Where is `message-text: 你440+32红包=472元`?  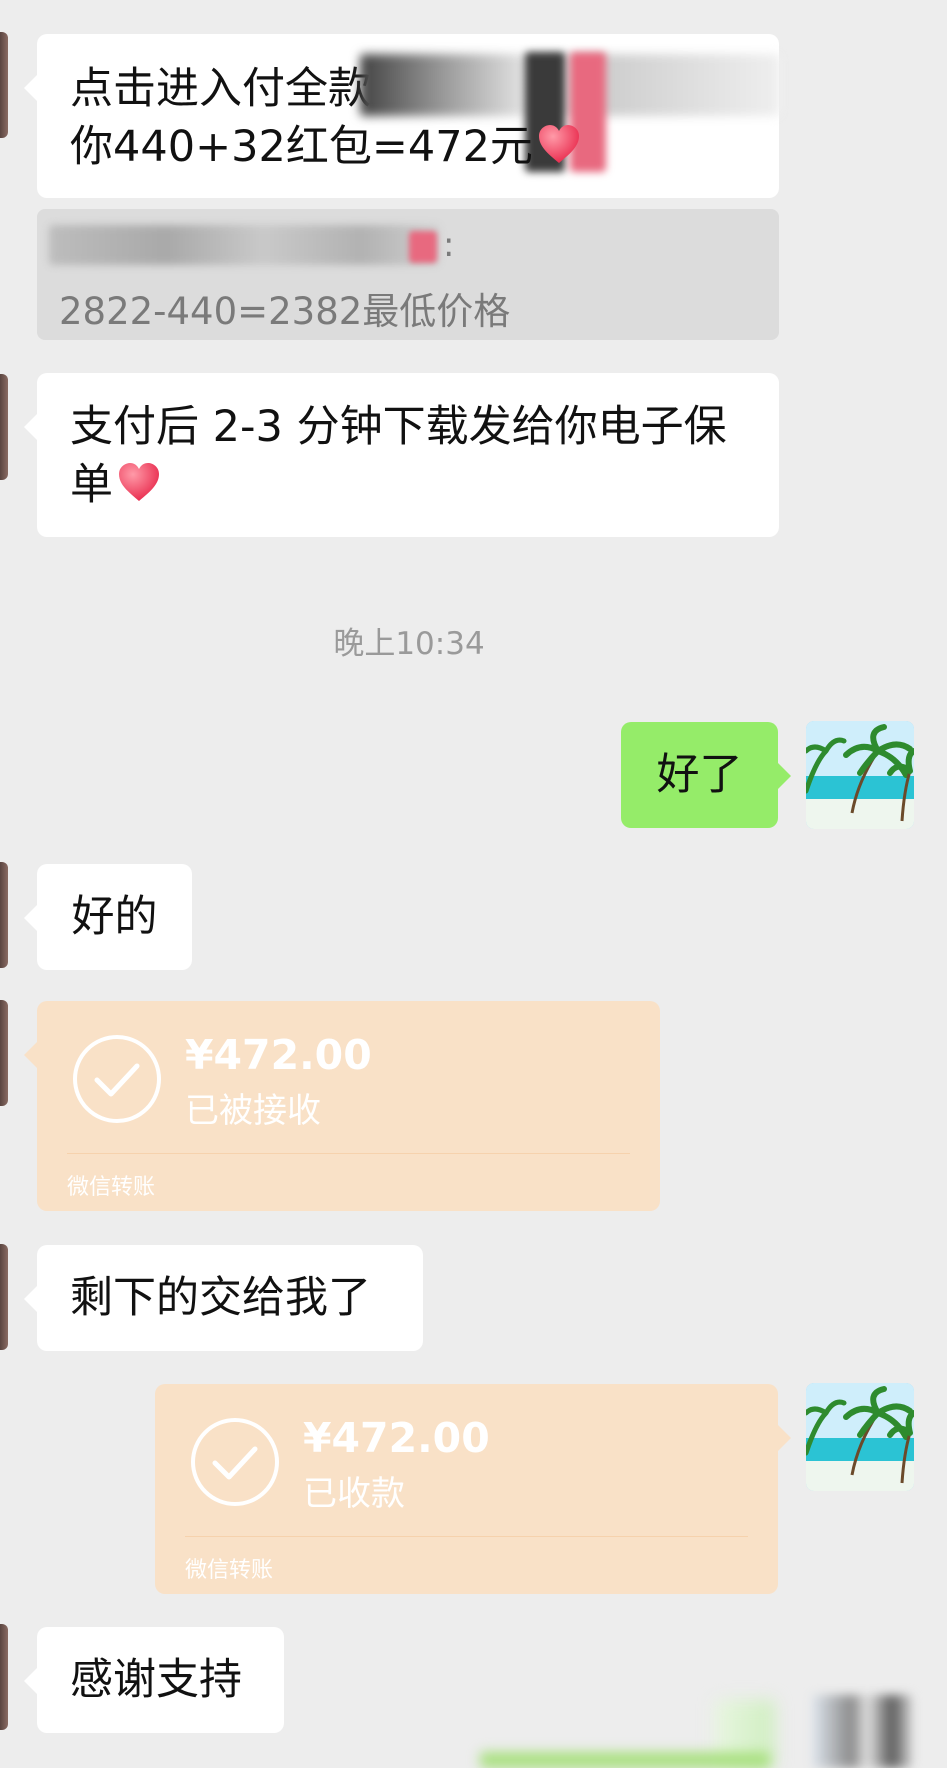 message-text: 你440+32红包=472元 is located at coordinates (301, 147).